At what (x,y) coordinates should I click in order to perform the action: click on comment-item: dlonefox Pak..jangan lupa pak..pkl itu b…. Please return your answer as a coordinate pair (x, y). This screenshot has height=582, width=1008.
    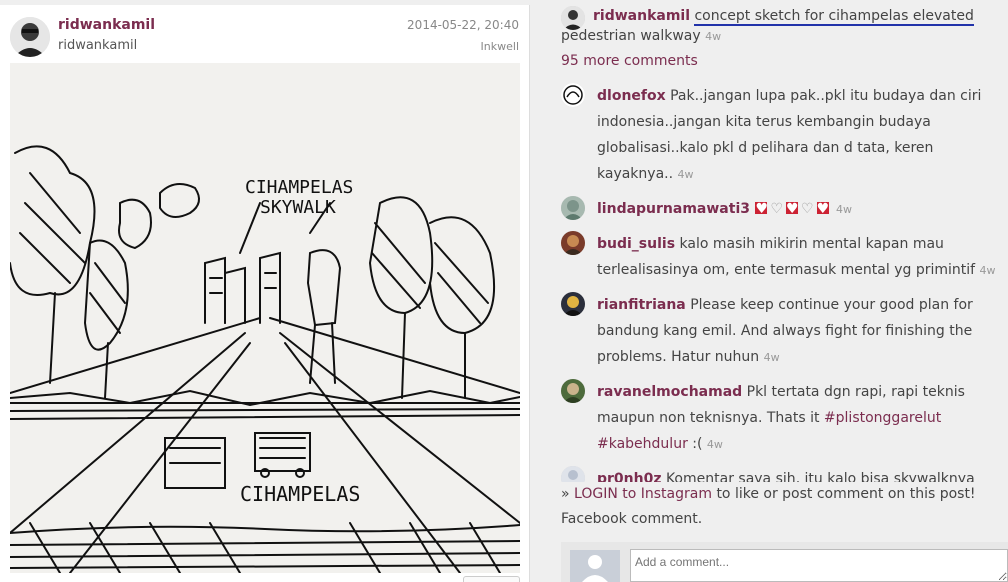
    Looking at the image, I should click on (784, 135).